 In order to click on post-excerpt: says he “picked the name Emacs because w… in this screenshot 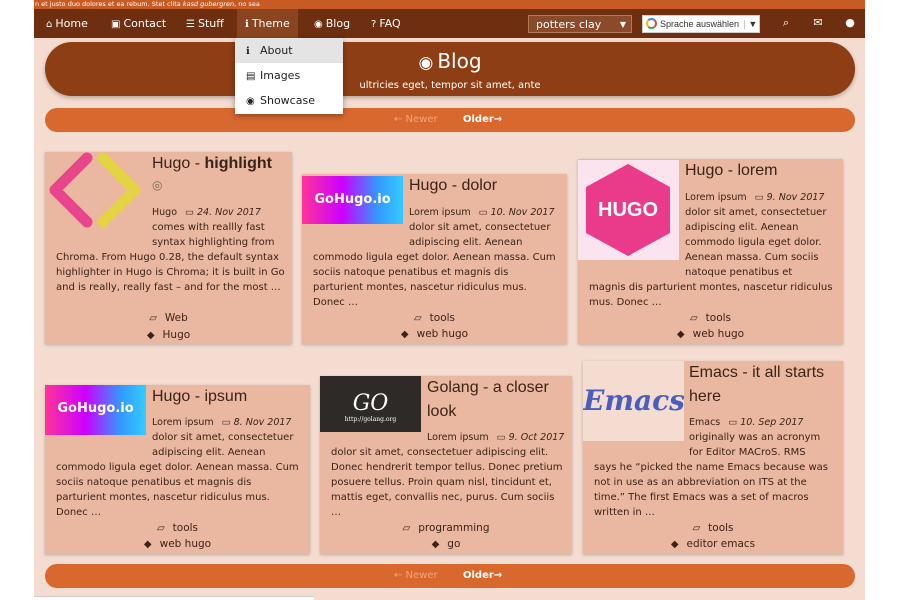, I will do `click(711, 490)`.